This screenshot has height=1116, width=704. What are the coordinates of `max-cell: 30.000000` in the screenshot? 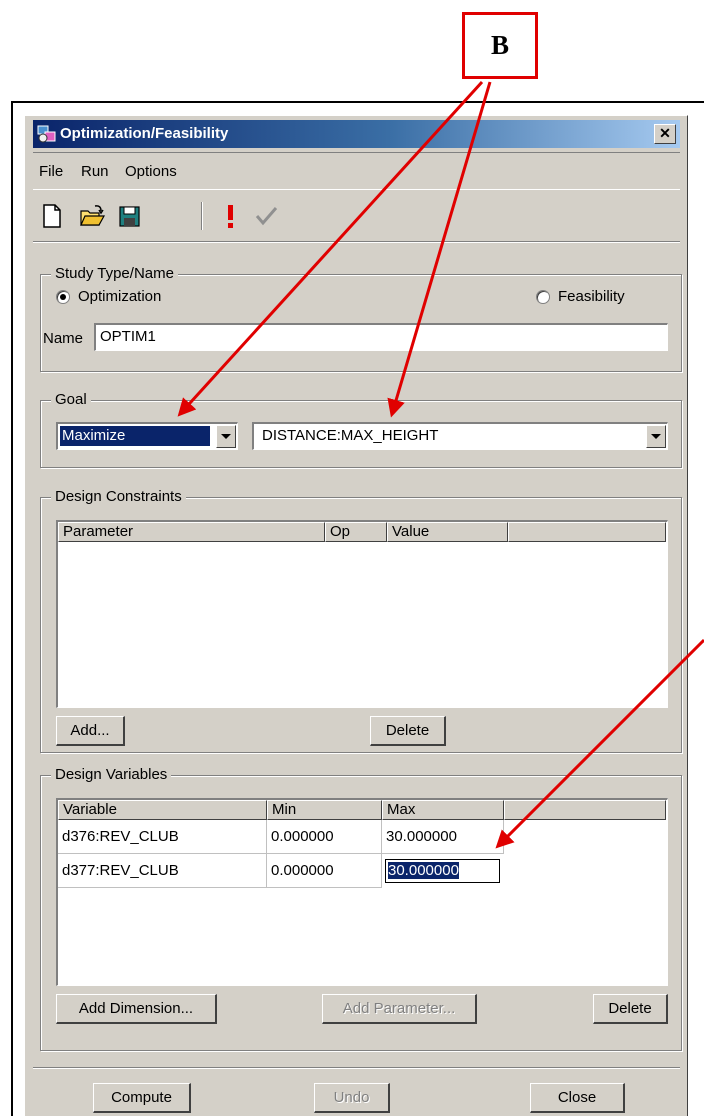 It's located at (443, 837).